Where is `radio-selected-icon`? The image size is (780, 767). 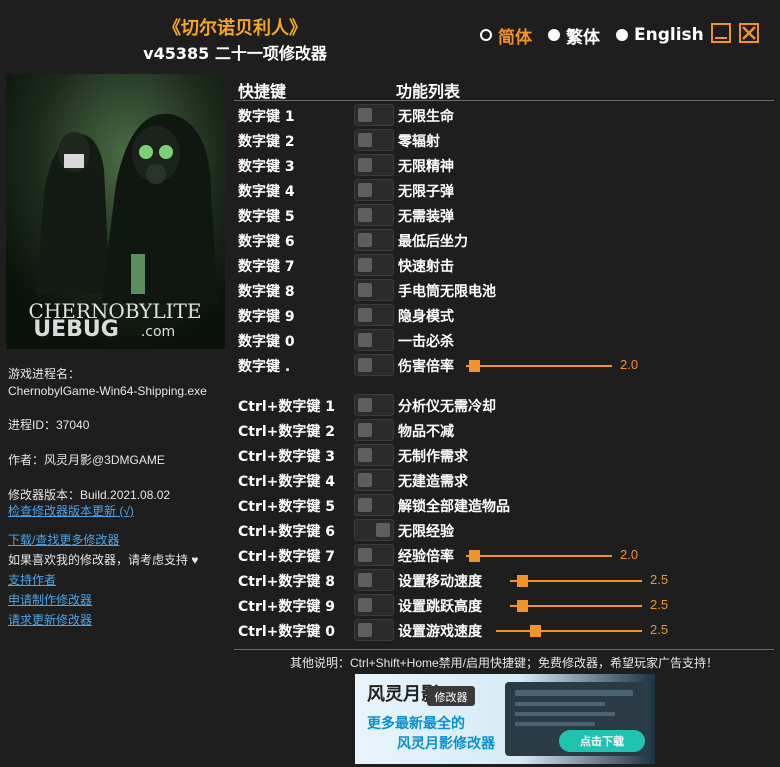
radio-selected-icon is located at coordinates (486, 35).